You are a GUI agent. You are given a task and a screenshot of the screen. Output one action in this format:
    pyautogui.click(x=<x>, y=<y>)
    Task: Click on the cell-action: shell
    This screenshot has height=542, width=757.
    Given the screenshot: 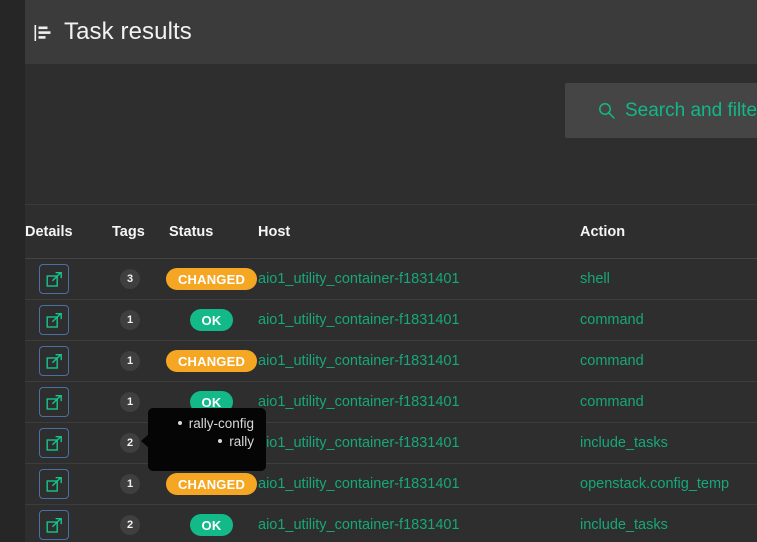 What is the action you would take?
    pyautogui.click(x=668, y=279)
    